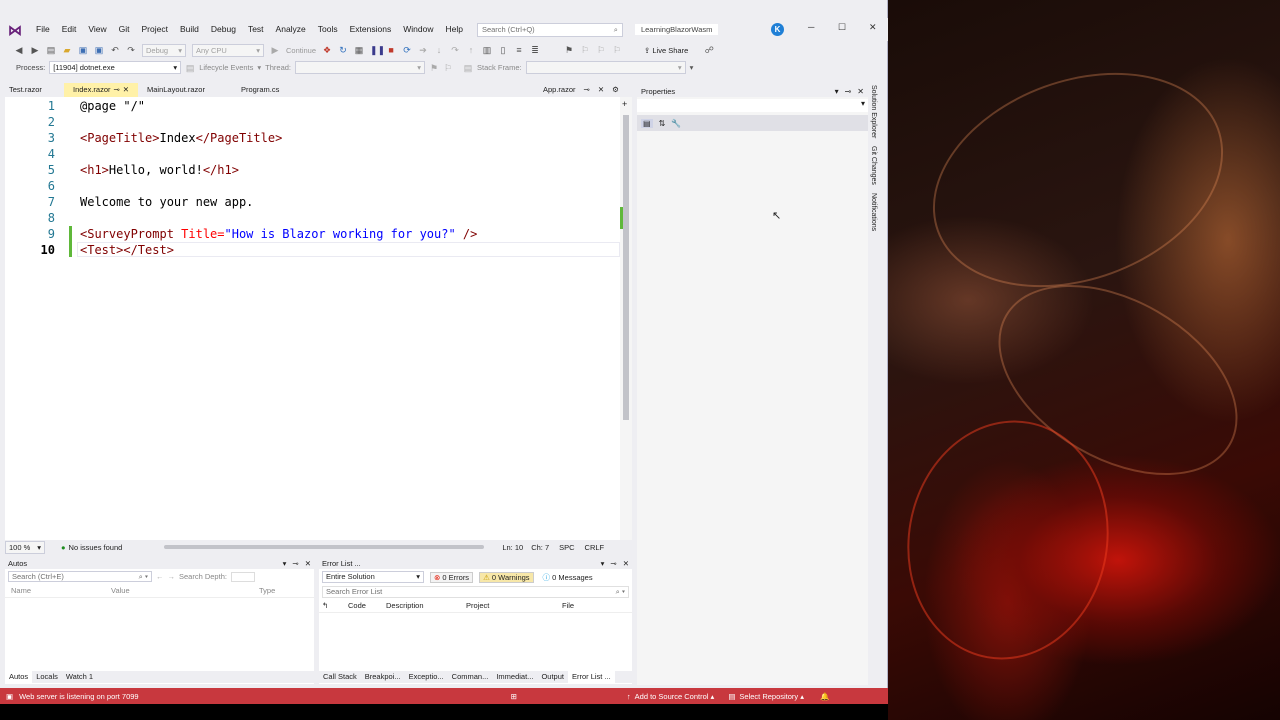 The height and width of the screenshot is (720, 1280). What do you see at coordinates (487, 50) in the screenshot?
I see `diagnostic-tools-icon: ▥` at bounding box center [487, 50].